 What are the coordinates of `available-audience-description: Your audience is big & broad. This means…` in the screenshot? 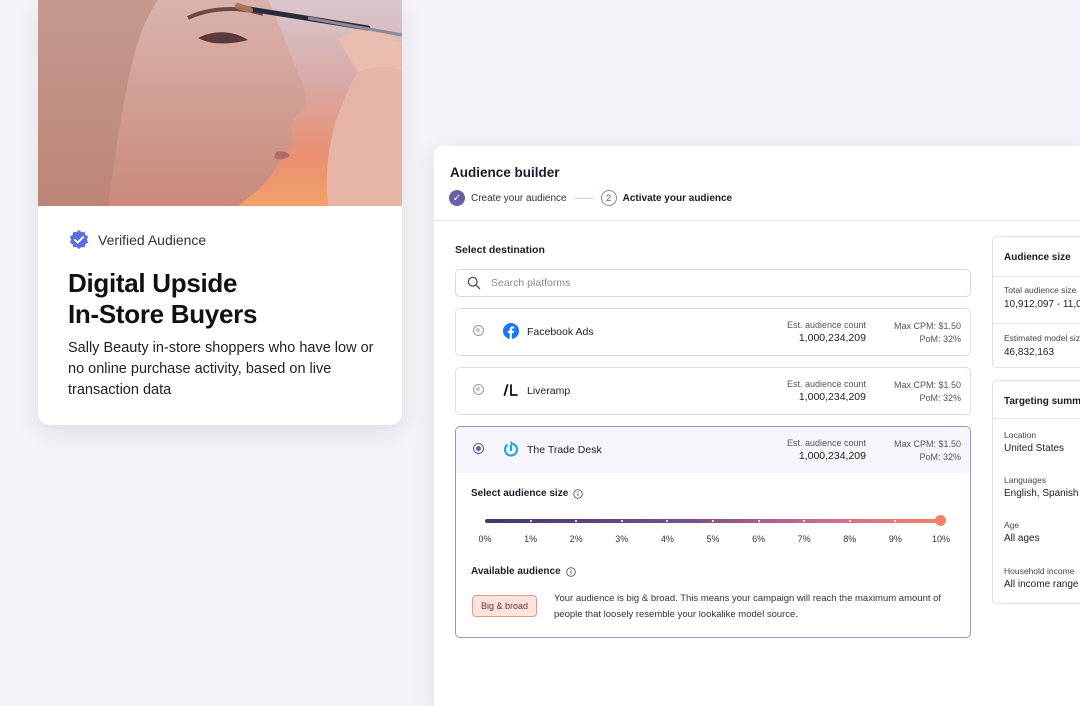 It's located at (748, 606).